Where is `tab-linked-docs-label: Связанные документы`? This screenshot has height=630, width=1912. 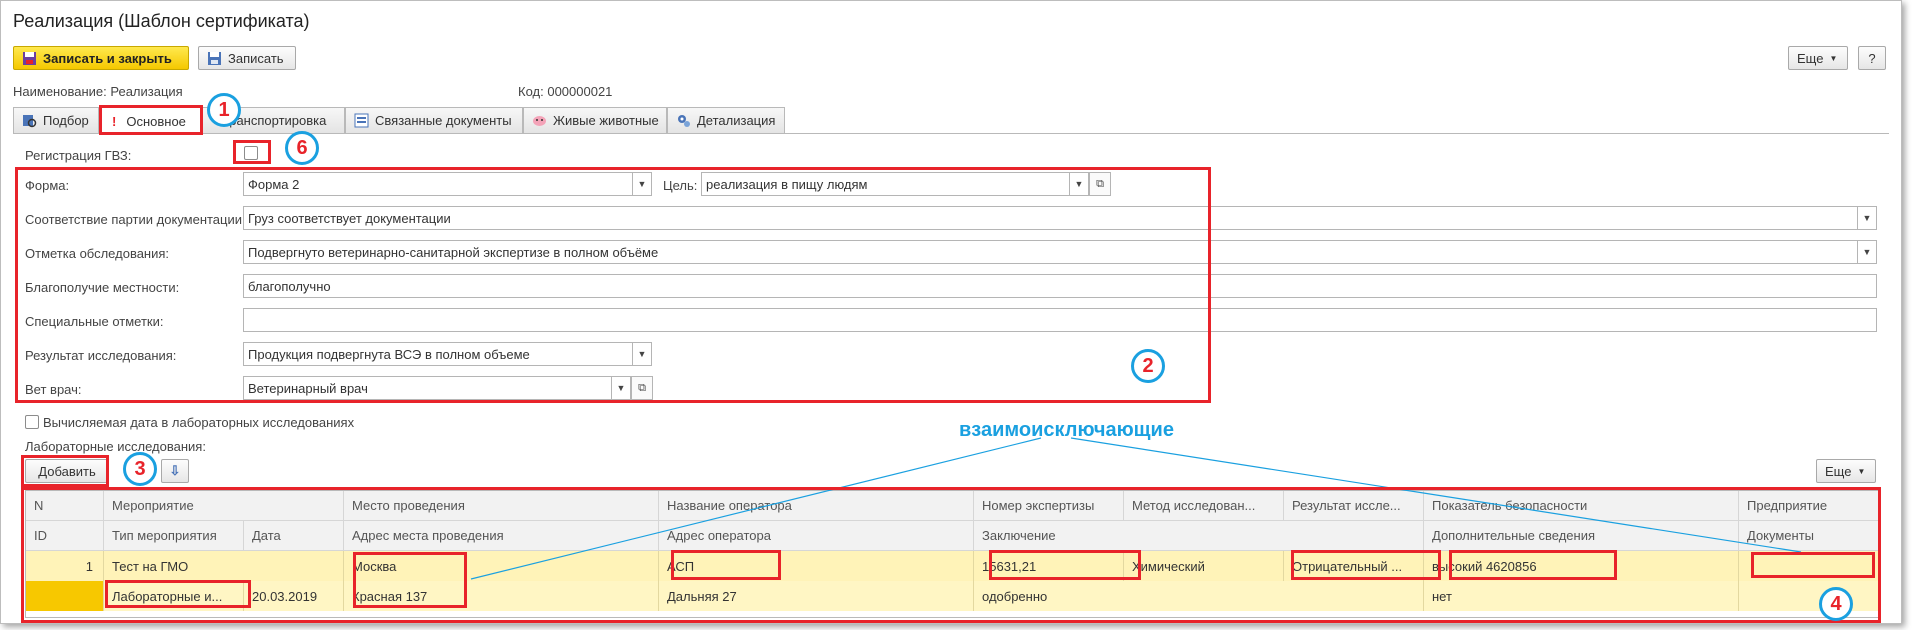 tab-linked-docs-label: Связанные документы is located at coordinates (443, 120).